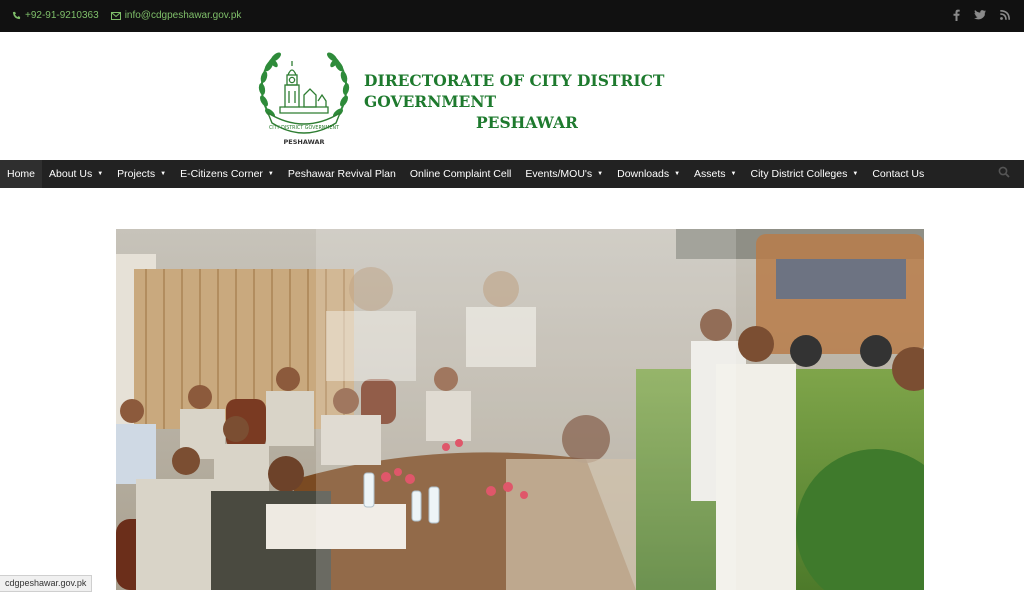  I want to click on nav-events-mous-label: Events/MOU's, so click(559, 174).